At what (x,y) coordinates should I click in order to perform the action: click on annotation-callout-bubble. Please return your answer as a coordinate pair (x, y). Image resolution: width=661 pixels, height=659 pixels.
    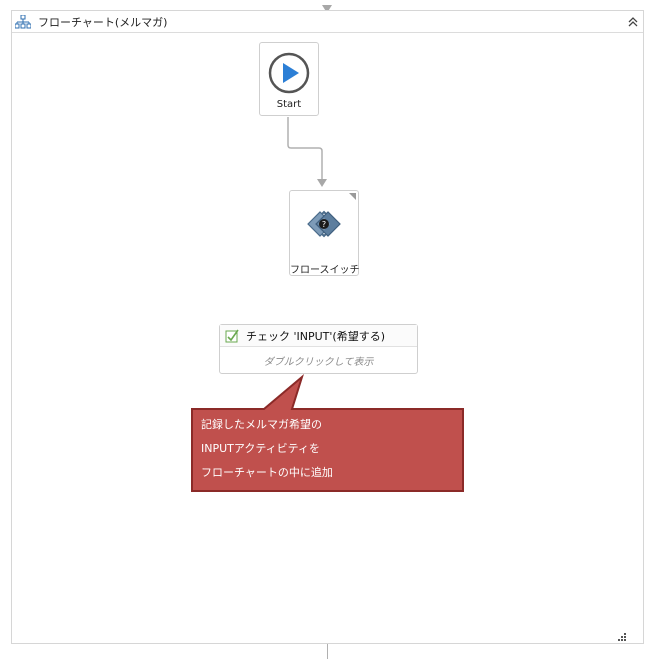
    Looking at the image, I should click on (327, 433).